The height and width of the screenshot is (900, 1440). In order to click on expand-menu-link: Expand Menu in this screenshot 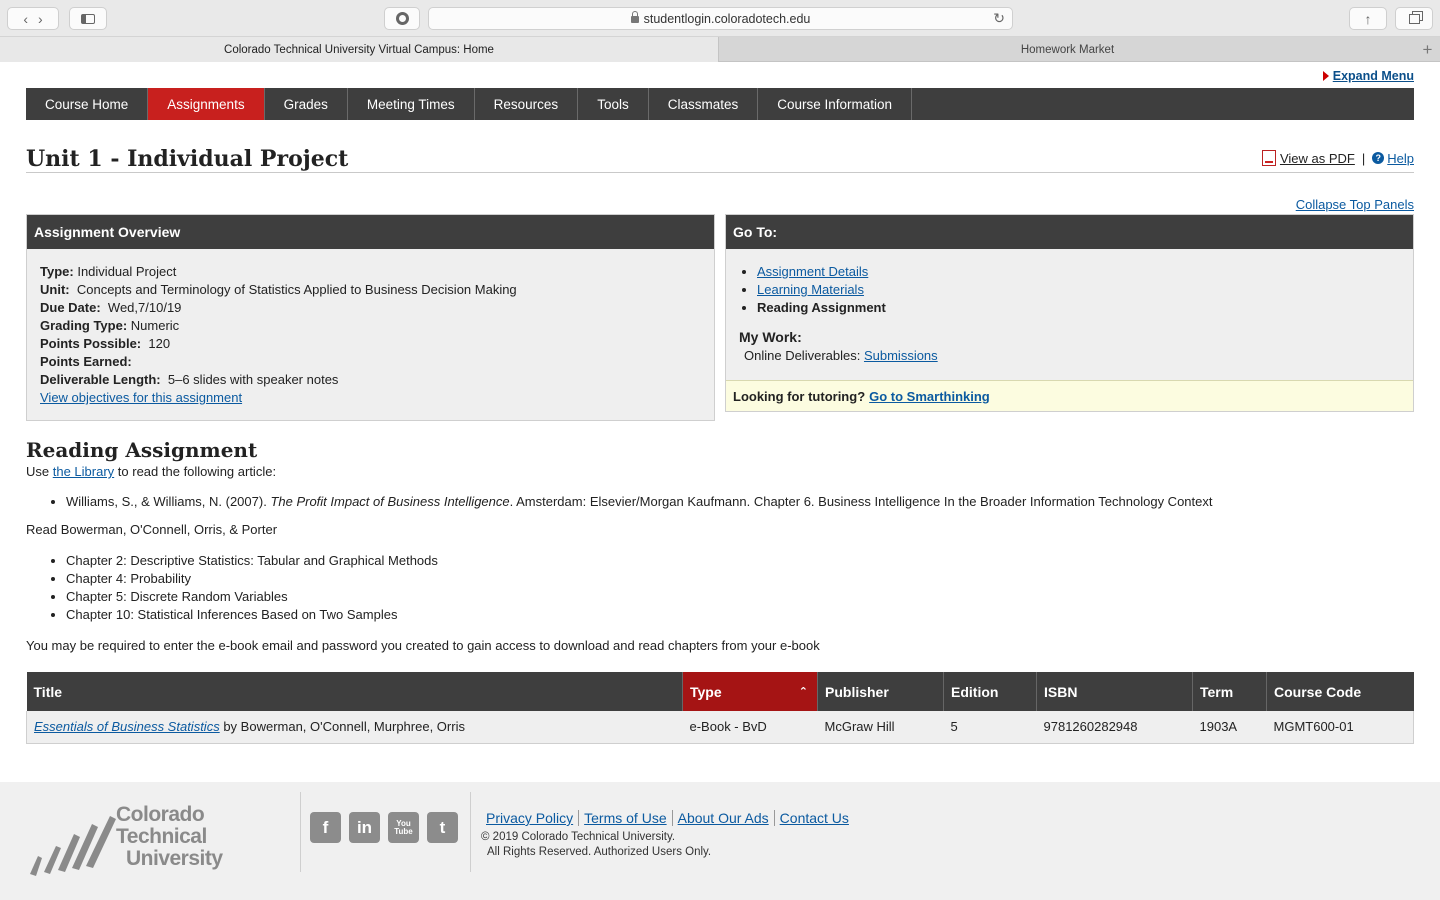, I will do `click(1373, 76)`.